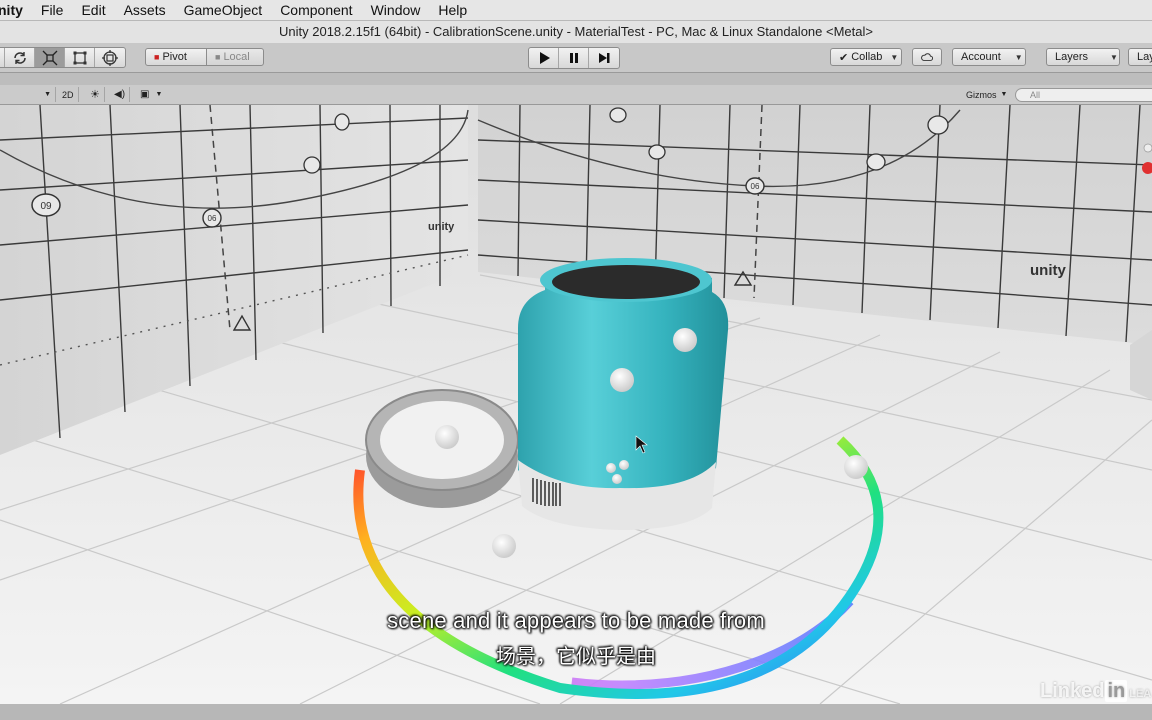 This screenshot has height=720, width=1152. Describe the element at coordinates (1083, 95) in the screenshot. I see `scene-search-input: All` at that location.